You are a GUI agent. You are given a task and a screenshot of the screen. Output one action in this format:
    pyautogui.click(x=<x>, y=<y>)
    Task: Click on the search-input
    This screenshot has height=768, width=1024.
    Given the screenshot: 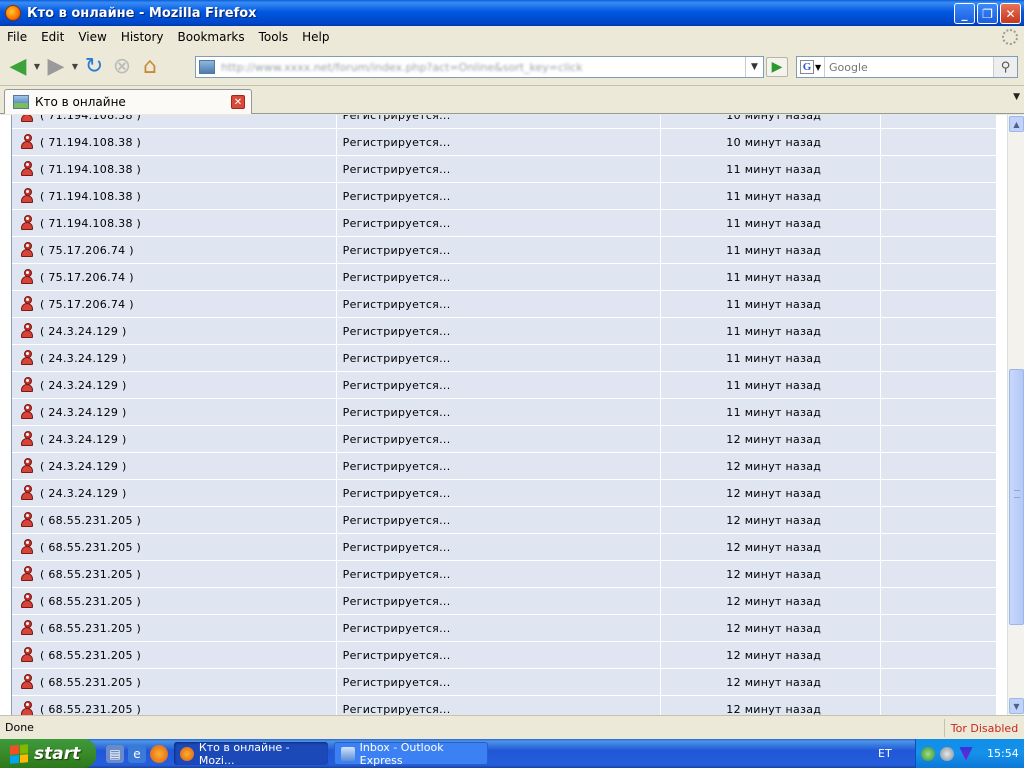 What is the action you would take?
    pyautogui.click(x=909, y=67)
    